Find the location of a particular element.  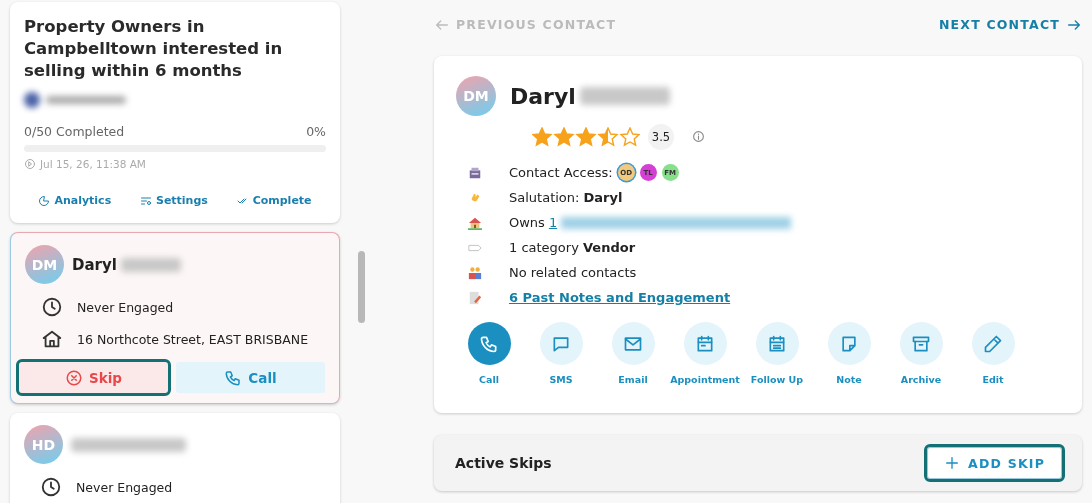

x-circle-icon is located at coordinates (74, 377).